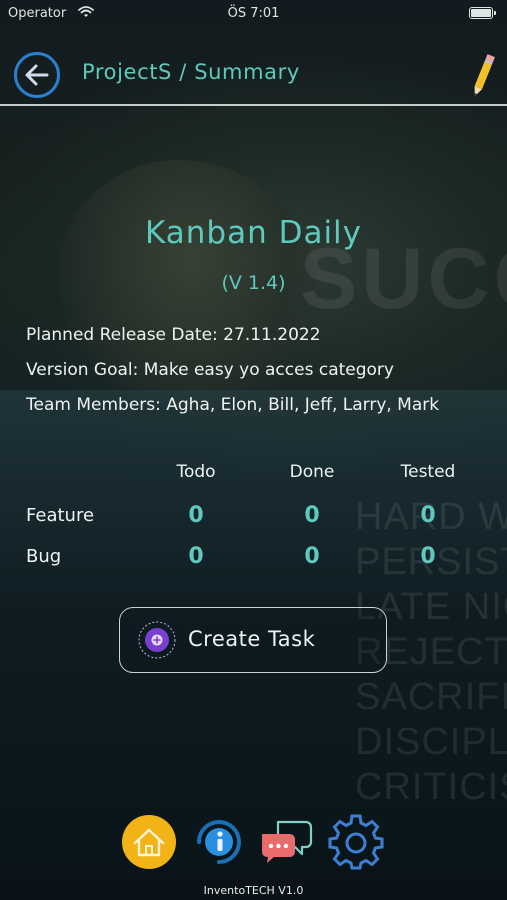  What do you see at coordinates (483, 76) in the screenshot?
I see `edit-pencil-icon` at bounding box center [483, 76].